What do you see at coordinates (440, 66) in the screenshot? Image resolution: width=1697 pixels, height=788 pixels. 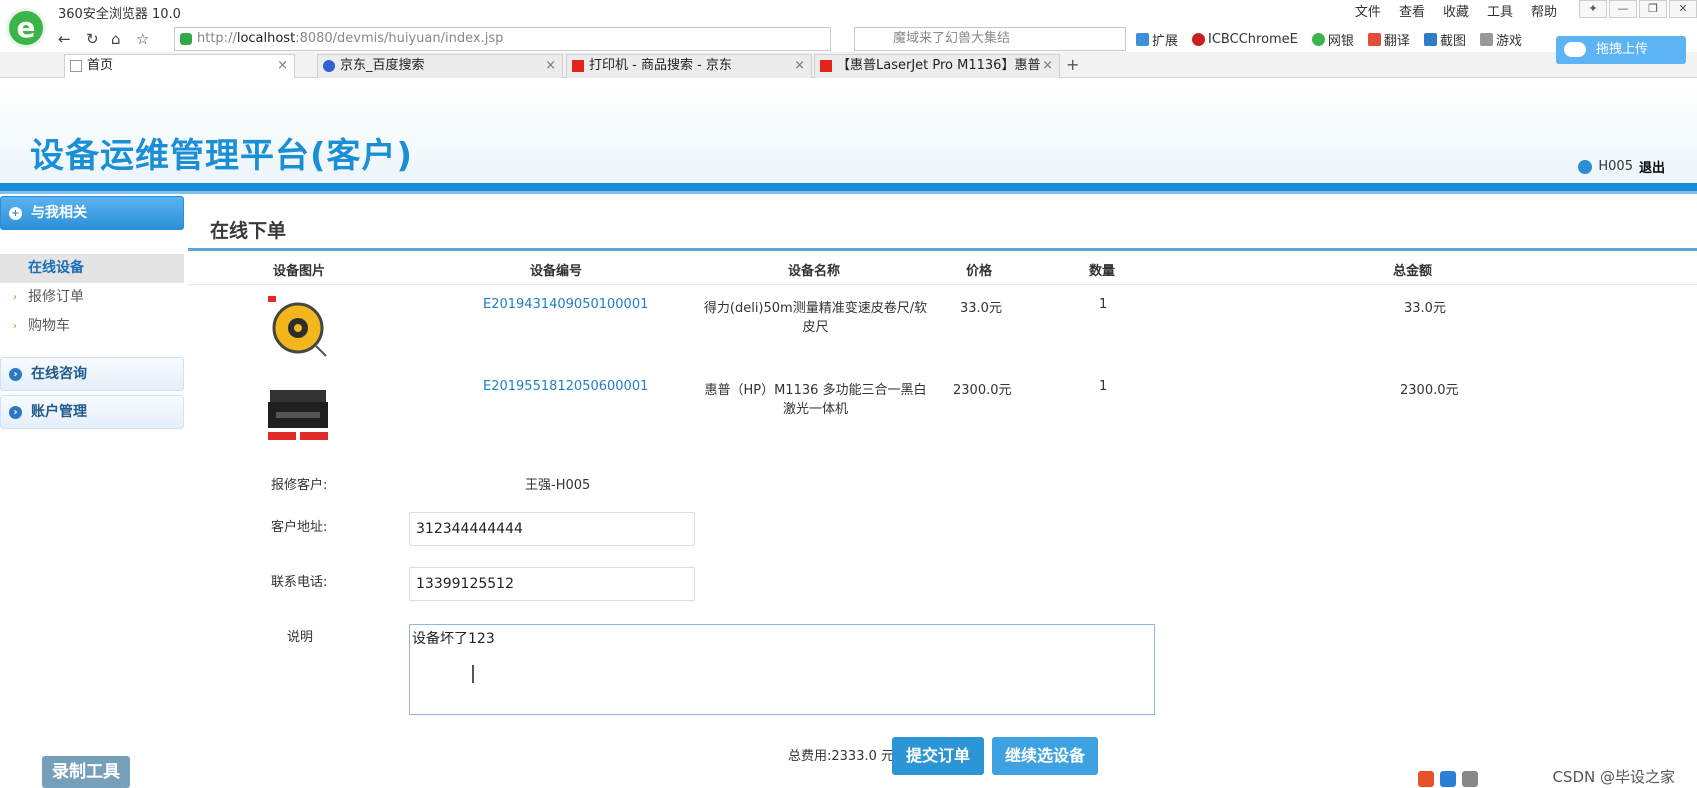 I see `tab-baidu: 京东_百度搜索 ×` at bounding box center [440, 66].